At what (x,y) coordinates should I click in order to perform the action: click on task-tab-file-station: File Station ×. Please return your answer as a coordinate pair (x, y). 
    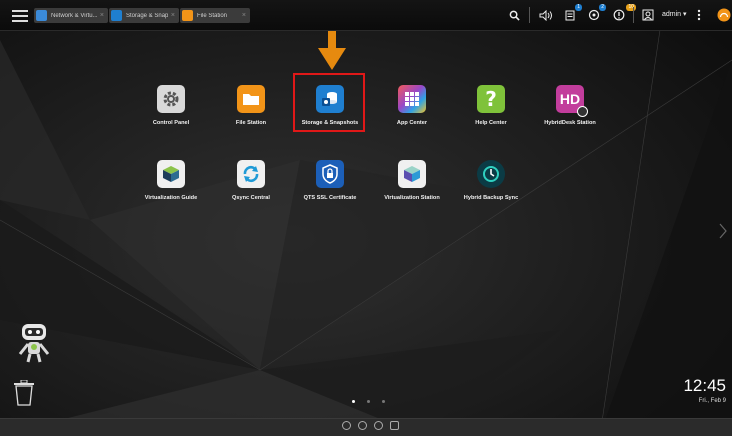
    Looking at the image, I should click on (215, 15).